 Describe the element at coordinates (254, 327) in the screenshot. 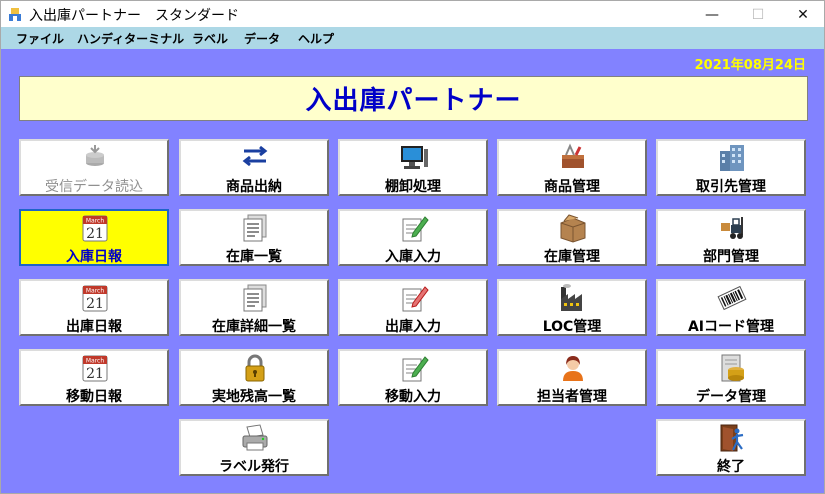

I see `tile-label: 在庫詳細一覧` at that location.